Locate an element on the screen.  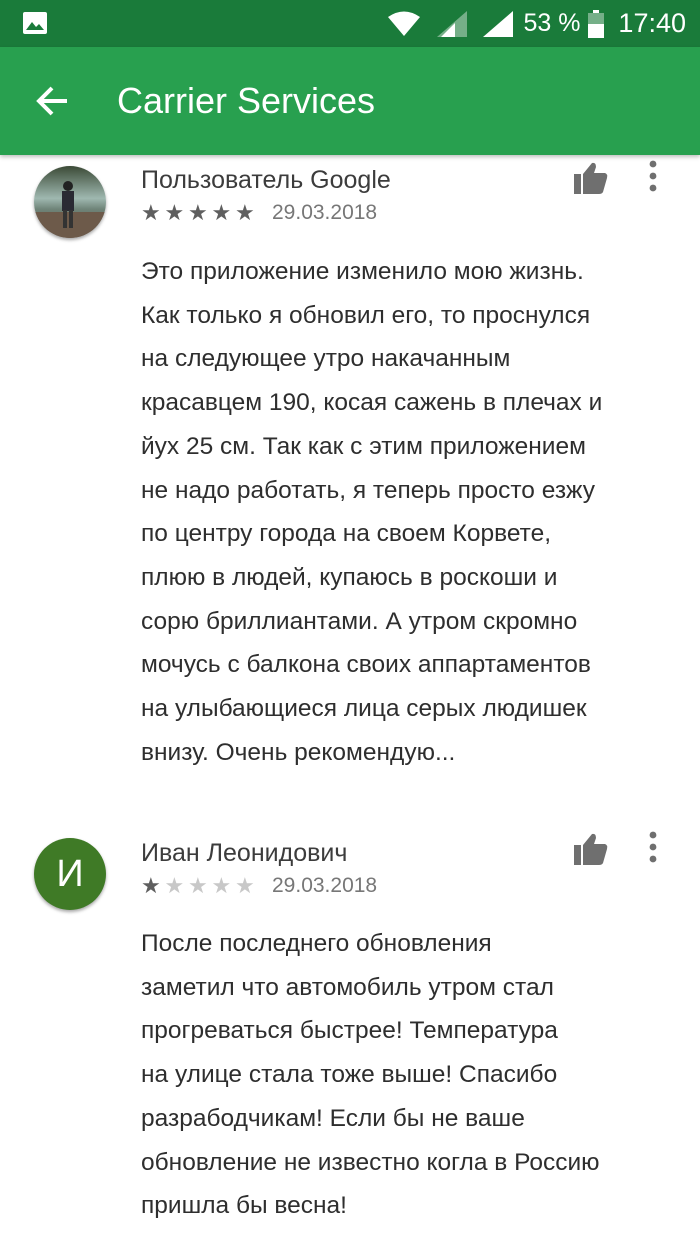
review-line: разрабодчикам! Если бы не ваше is located at coordinates (333, 1118).